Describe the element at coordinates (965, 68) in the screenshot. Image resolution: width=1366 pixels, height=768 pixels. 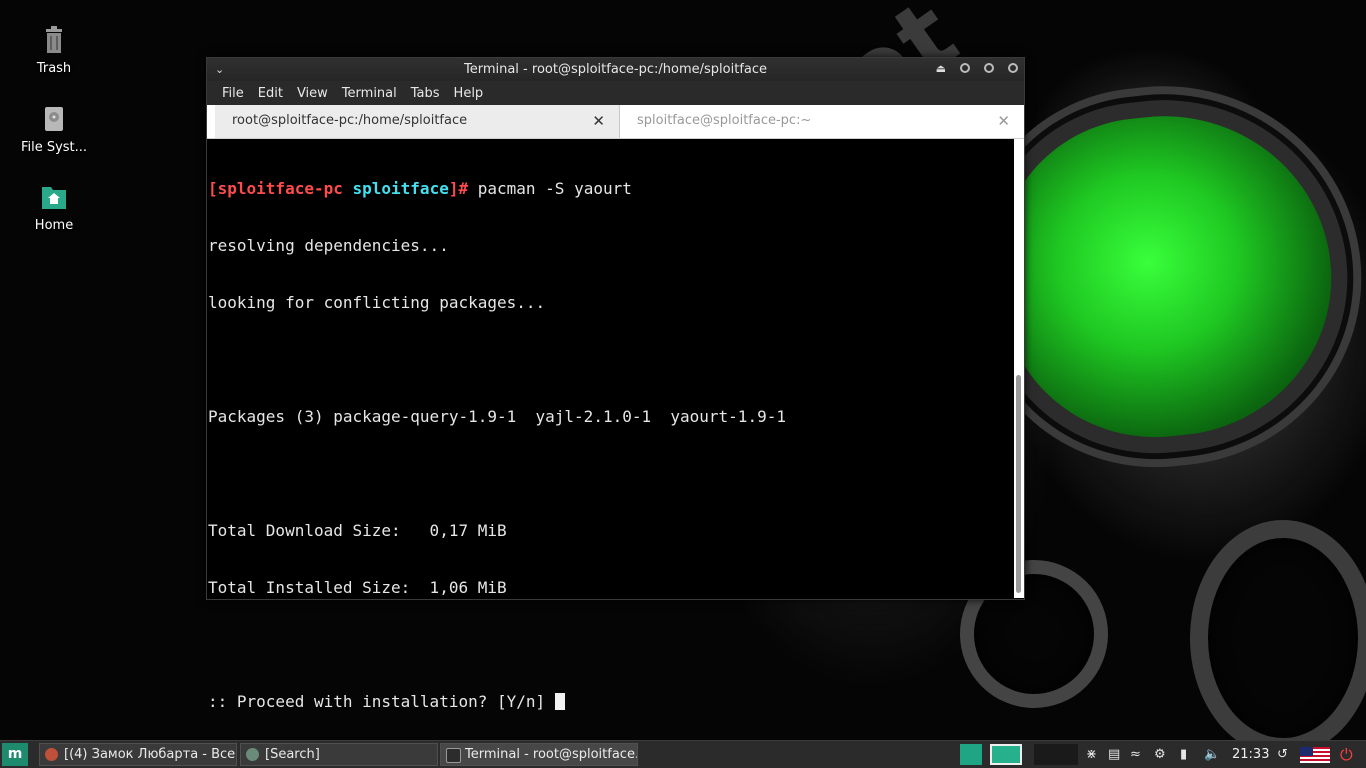
I see `minimize-button` at that location.